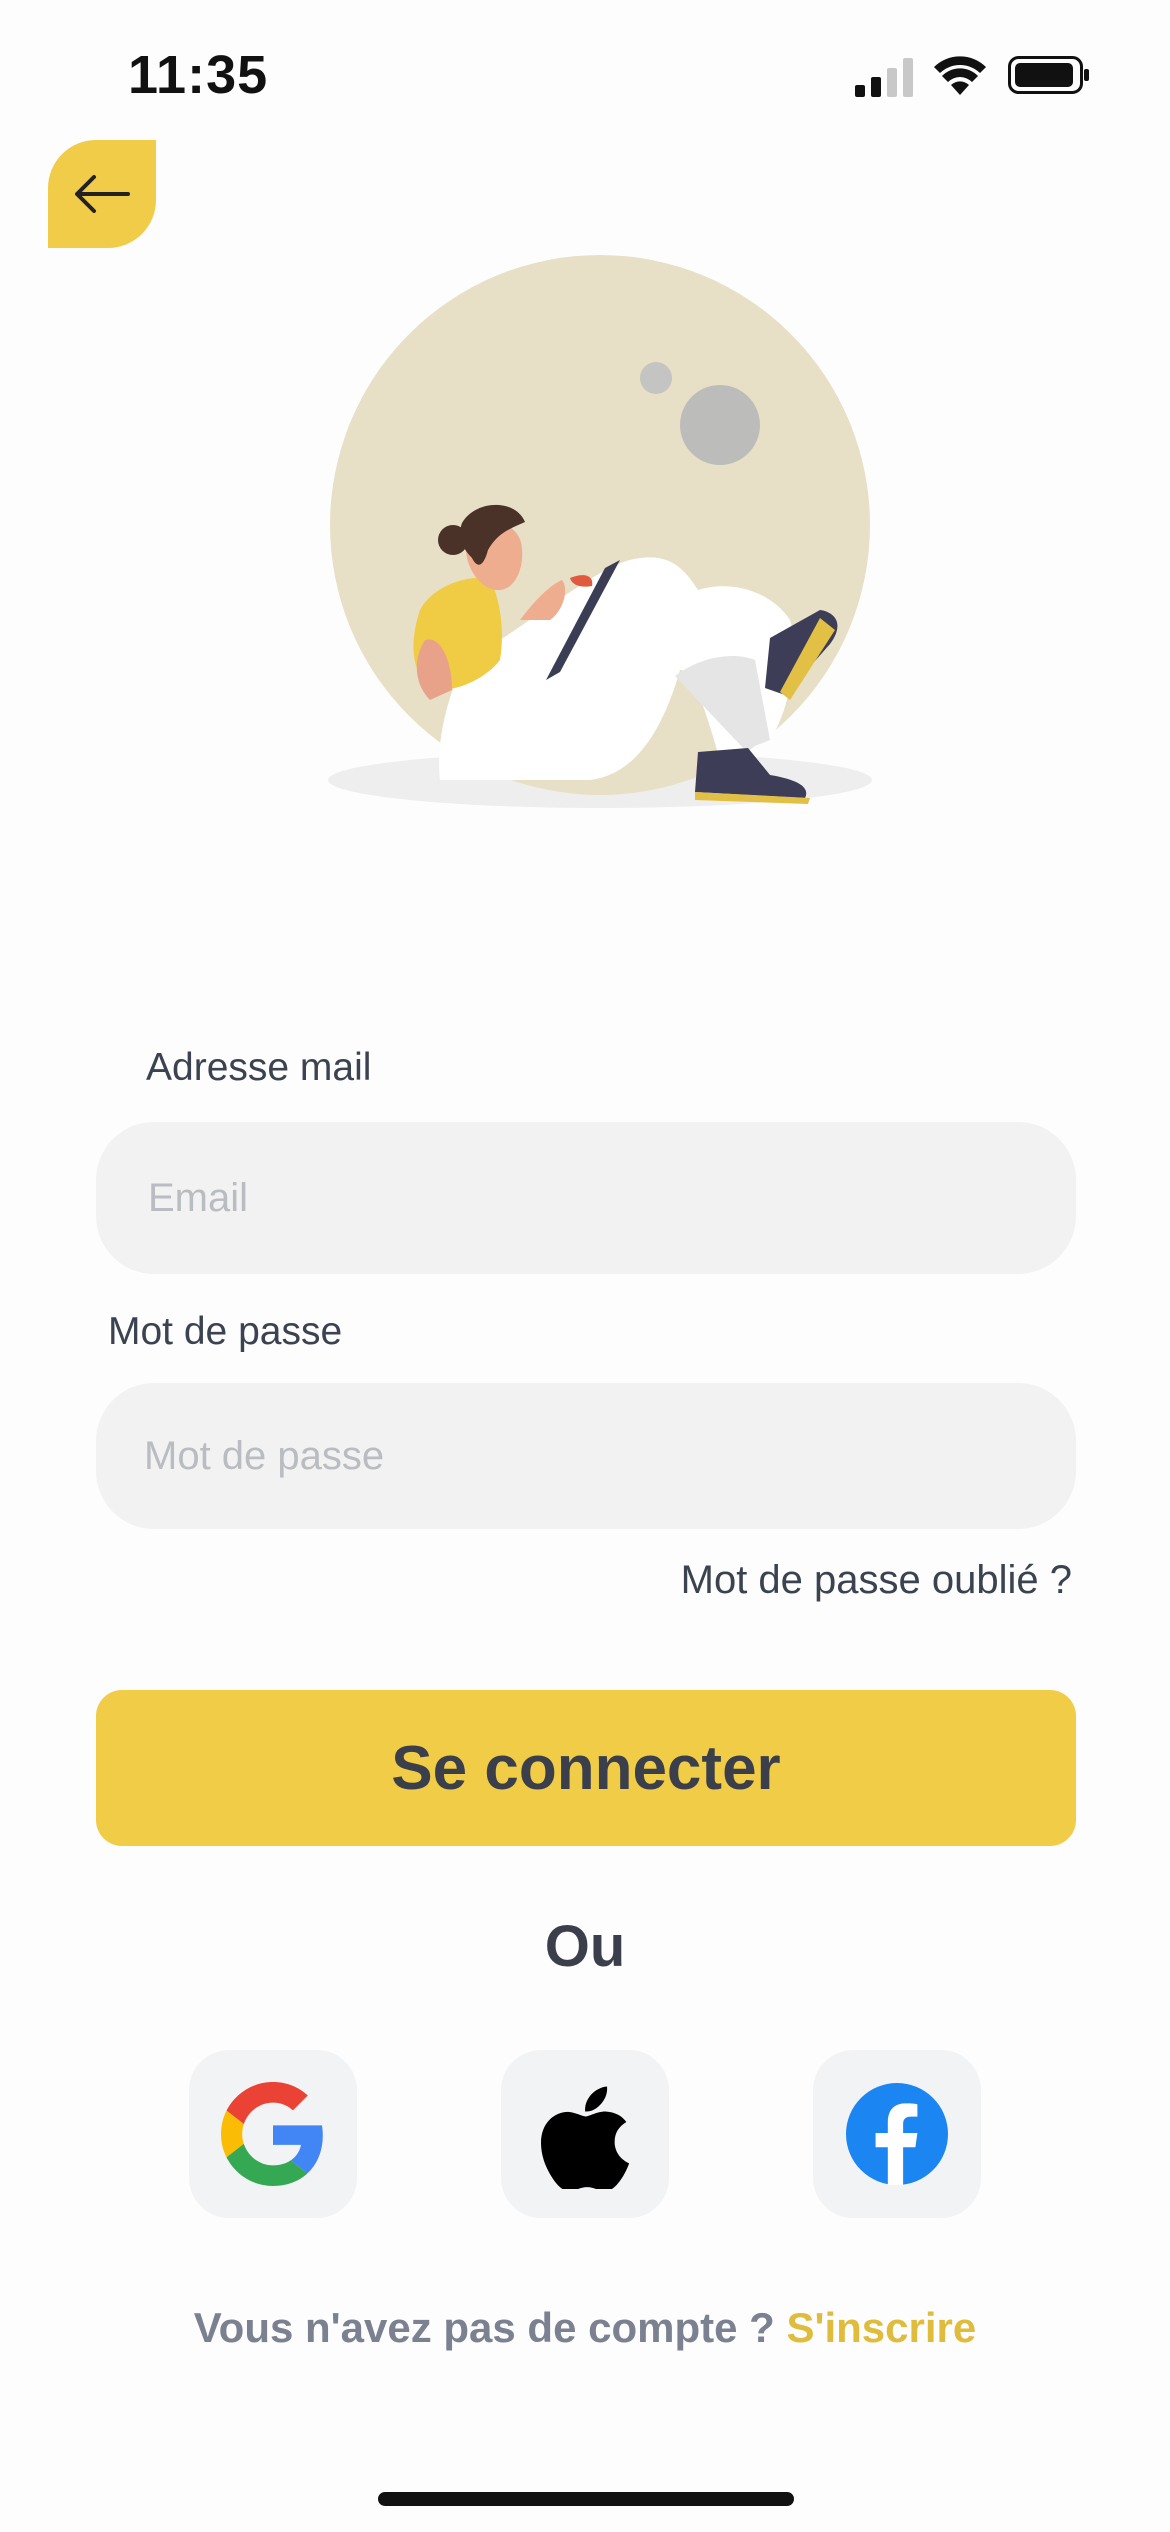  I want to click on arrow-left-icon, so click(102, 194).